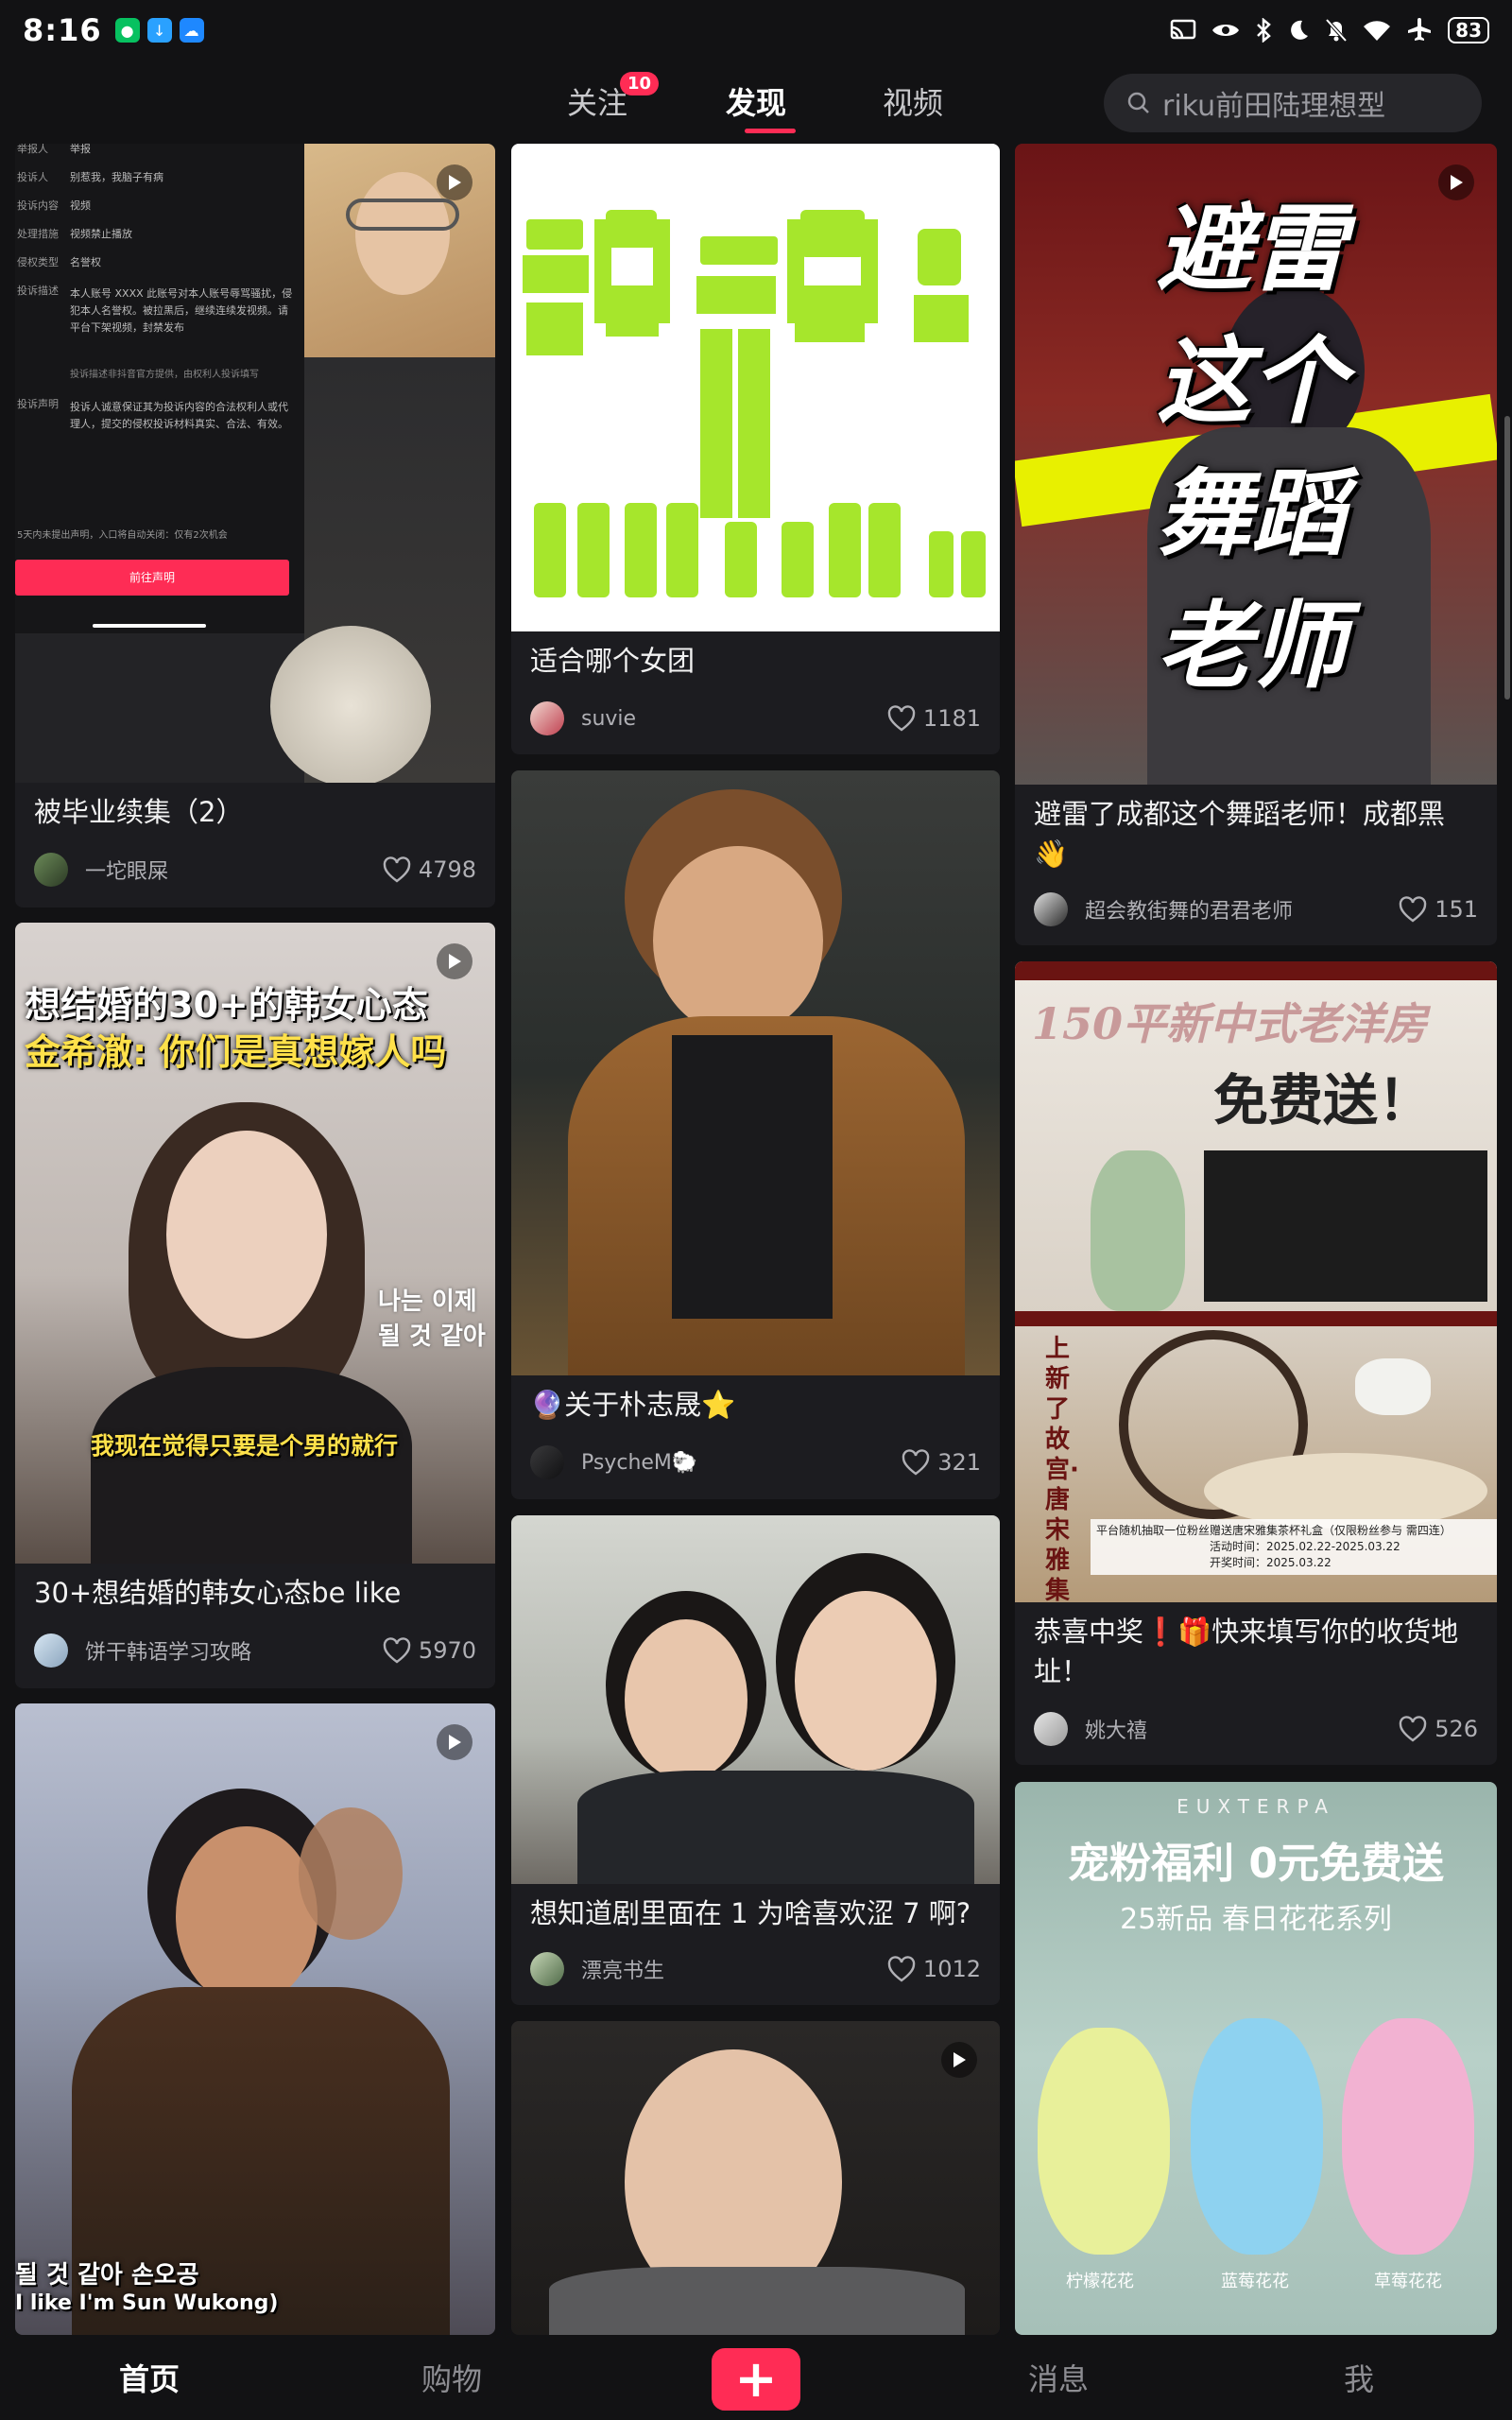 This screenshot has width=1512, height=2420. Describe the element at coordinates (80, 205) in the screenshot. I see `row-value: 视频` at that location.